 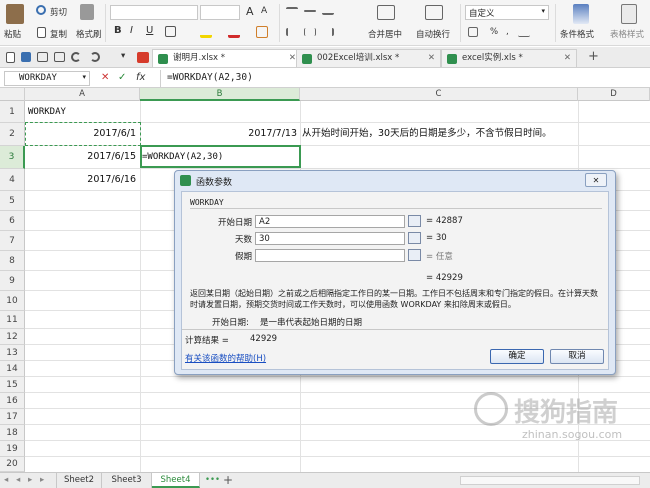 I want to click on font-shrink-button: A, so click(x=264, y=11).